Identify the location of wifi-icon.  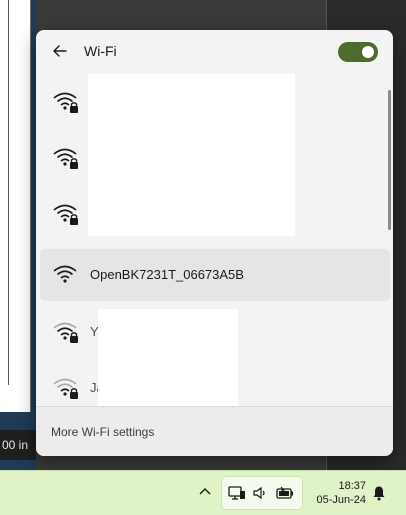
(65, 274).